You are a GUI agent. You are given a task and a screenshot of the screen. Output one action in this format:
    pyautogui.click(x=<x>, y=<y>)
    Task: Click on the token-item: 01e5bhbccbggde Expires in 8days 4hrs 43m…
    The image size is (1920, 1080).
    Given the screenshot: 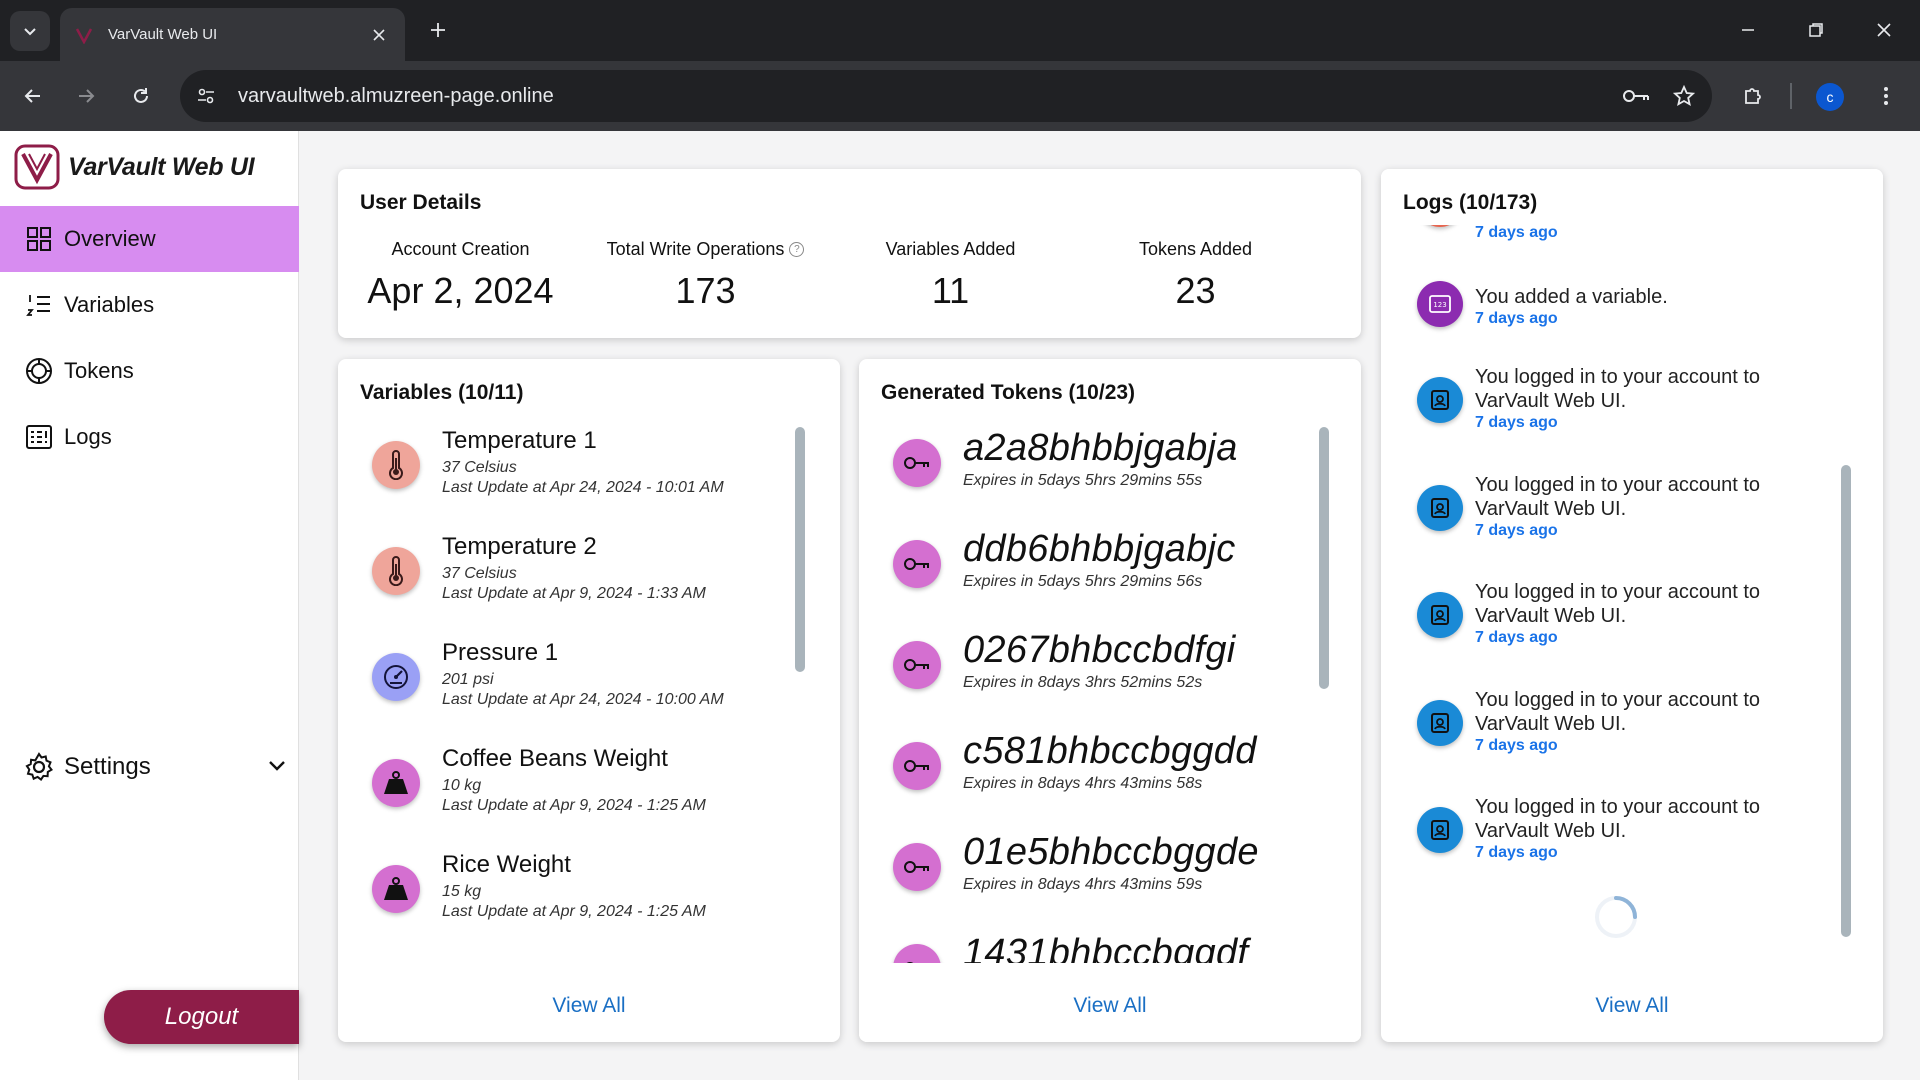 What is the action you would take?
    pyautogui.click(x=1108, y=881)
    